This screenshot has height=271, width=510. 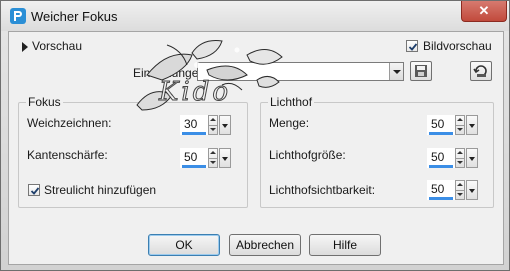 I want to click on reset-button, so click(x=481, y=71).